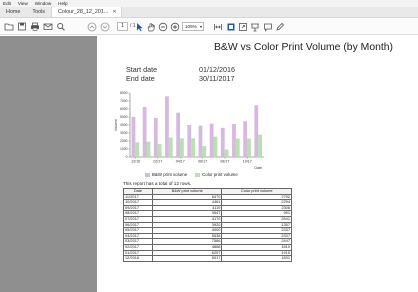 The width and height of the screenshot is (418, 292). What do you see at coordinates (254, 26) in the screenshot?
I see `presentation-icon` at bounding box center [254, 26].